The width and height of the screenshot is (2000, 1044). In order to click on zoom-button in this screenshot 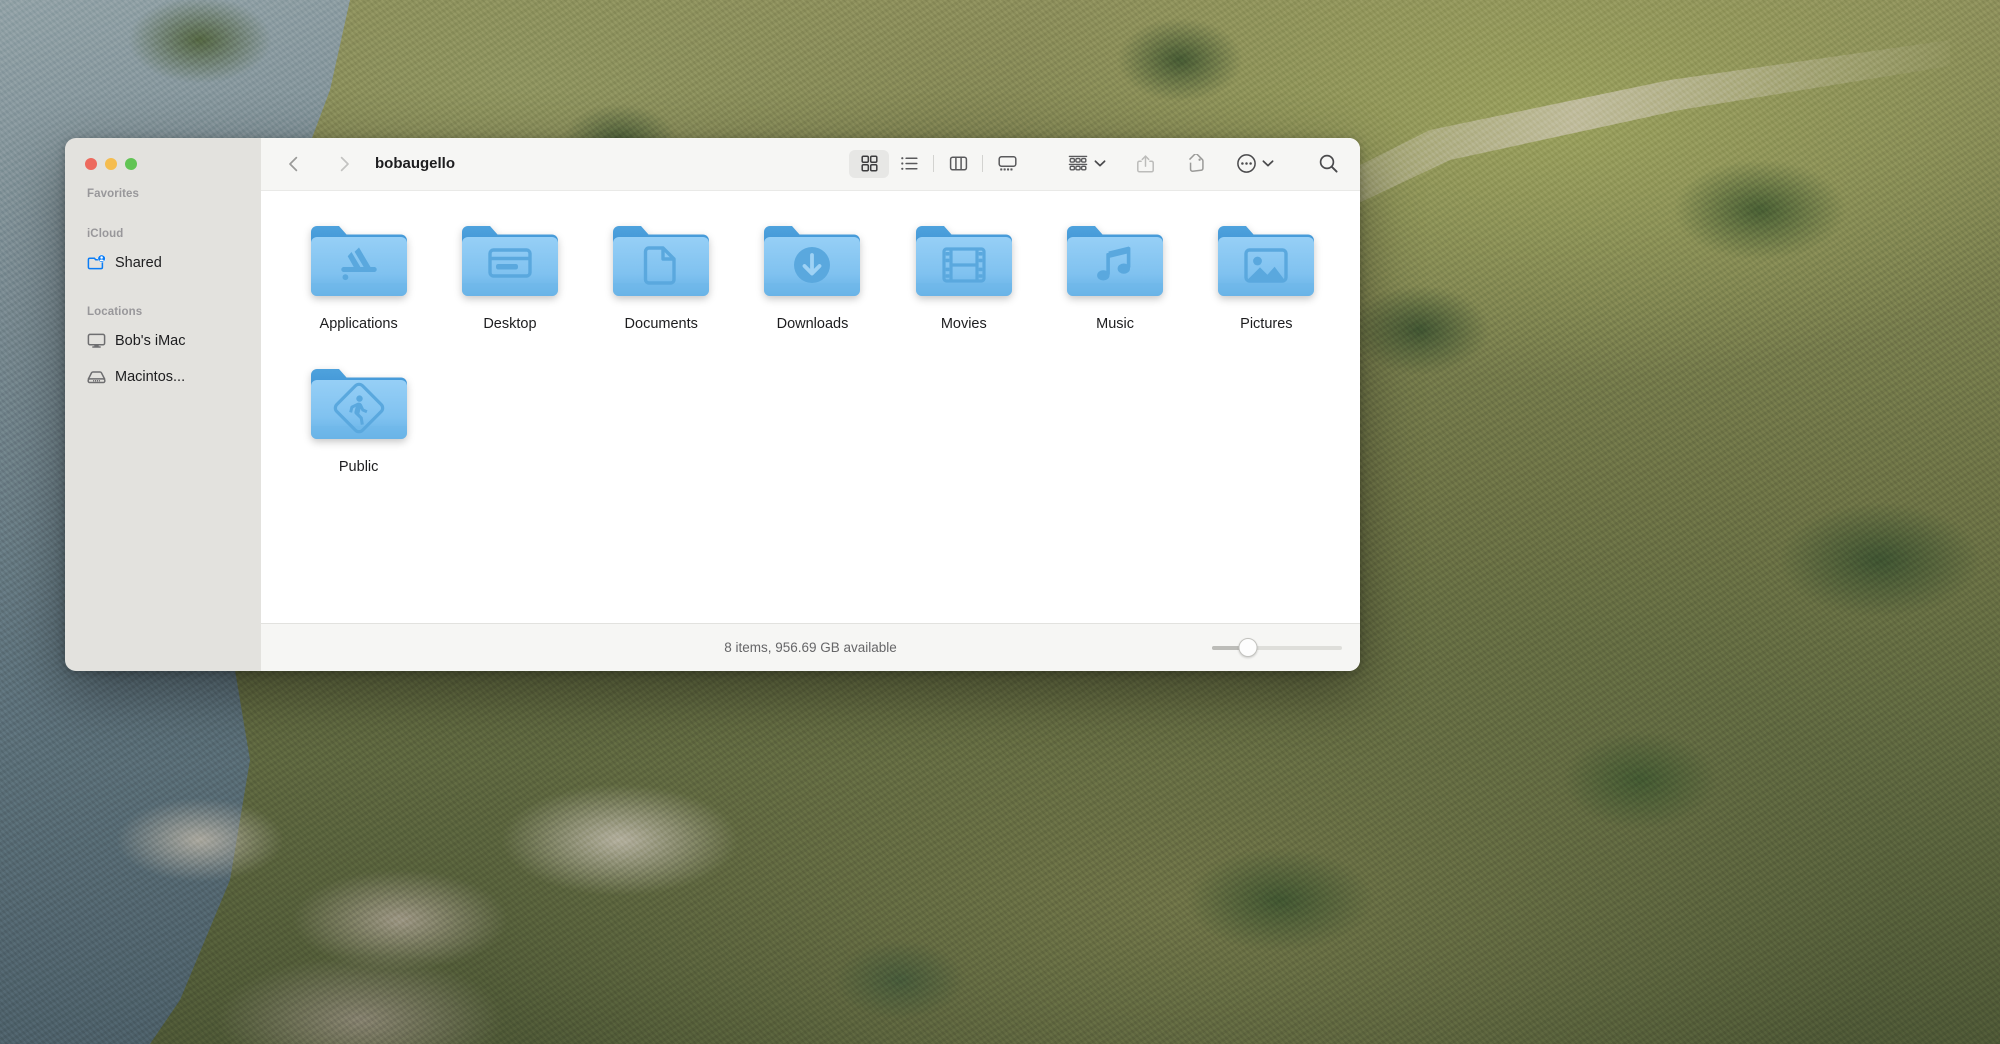, I will do `click(131, 164)`.